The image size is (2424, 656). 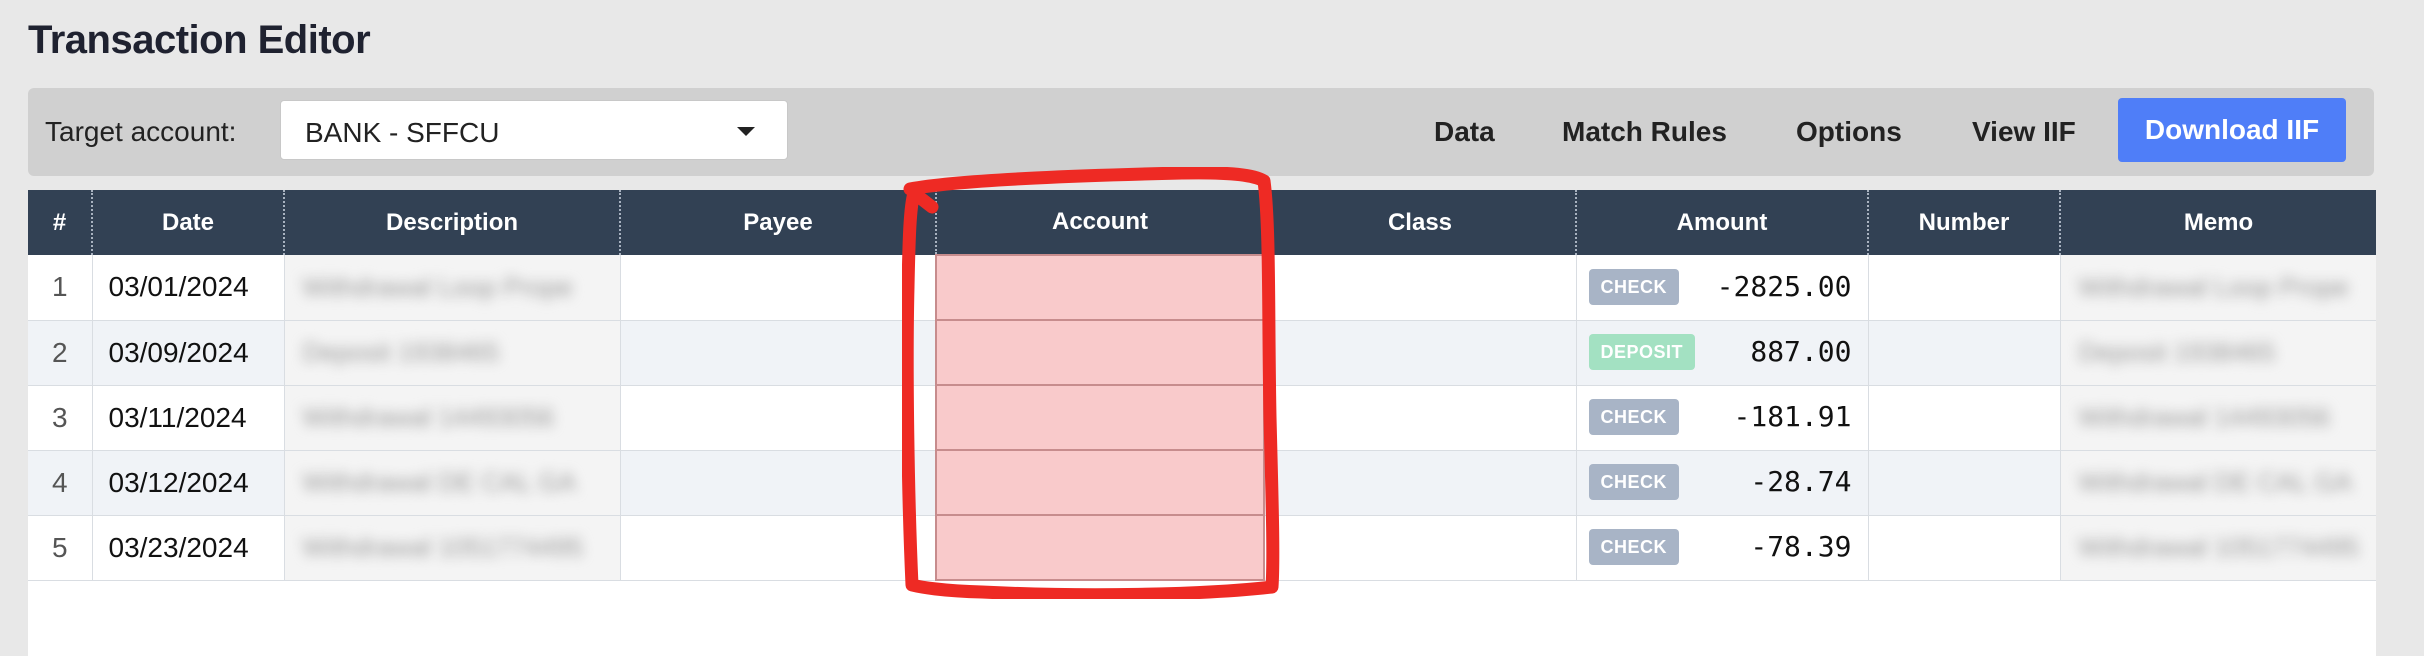 I want to click on memo-text: Withdrawal 1051774495, so click(x=2218, y=547).